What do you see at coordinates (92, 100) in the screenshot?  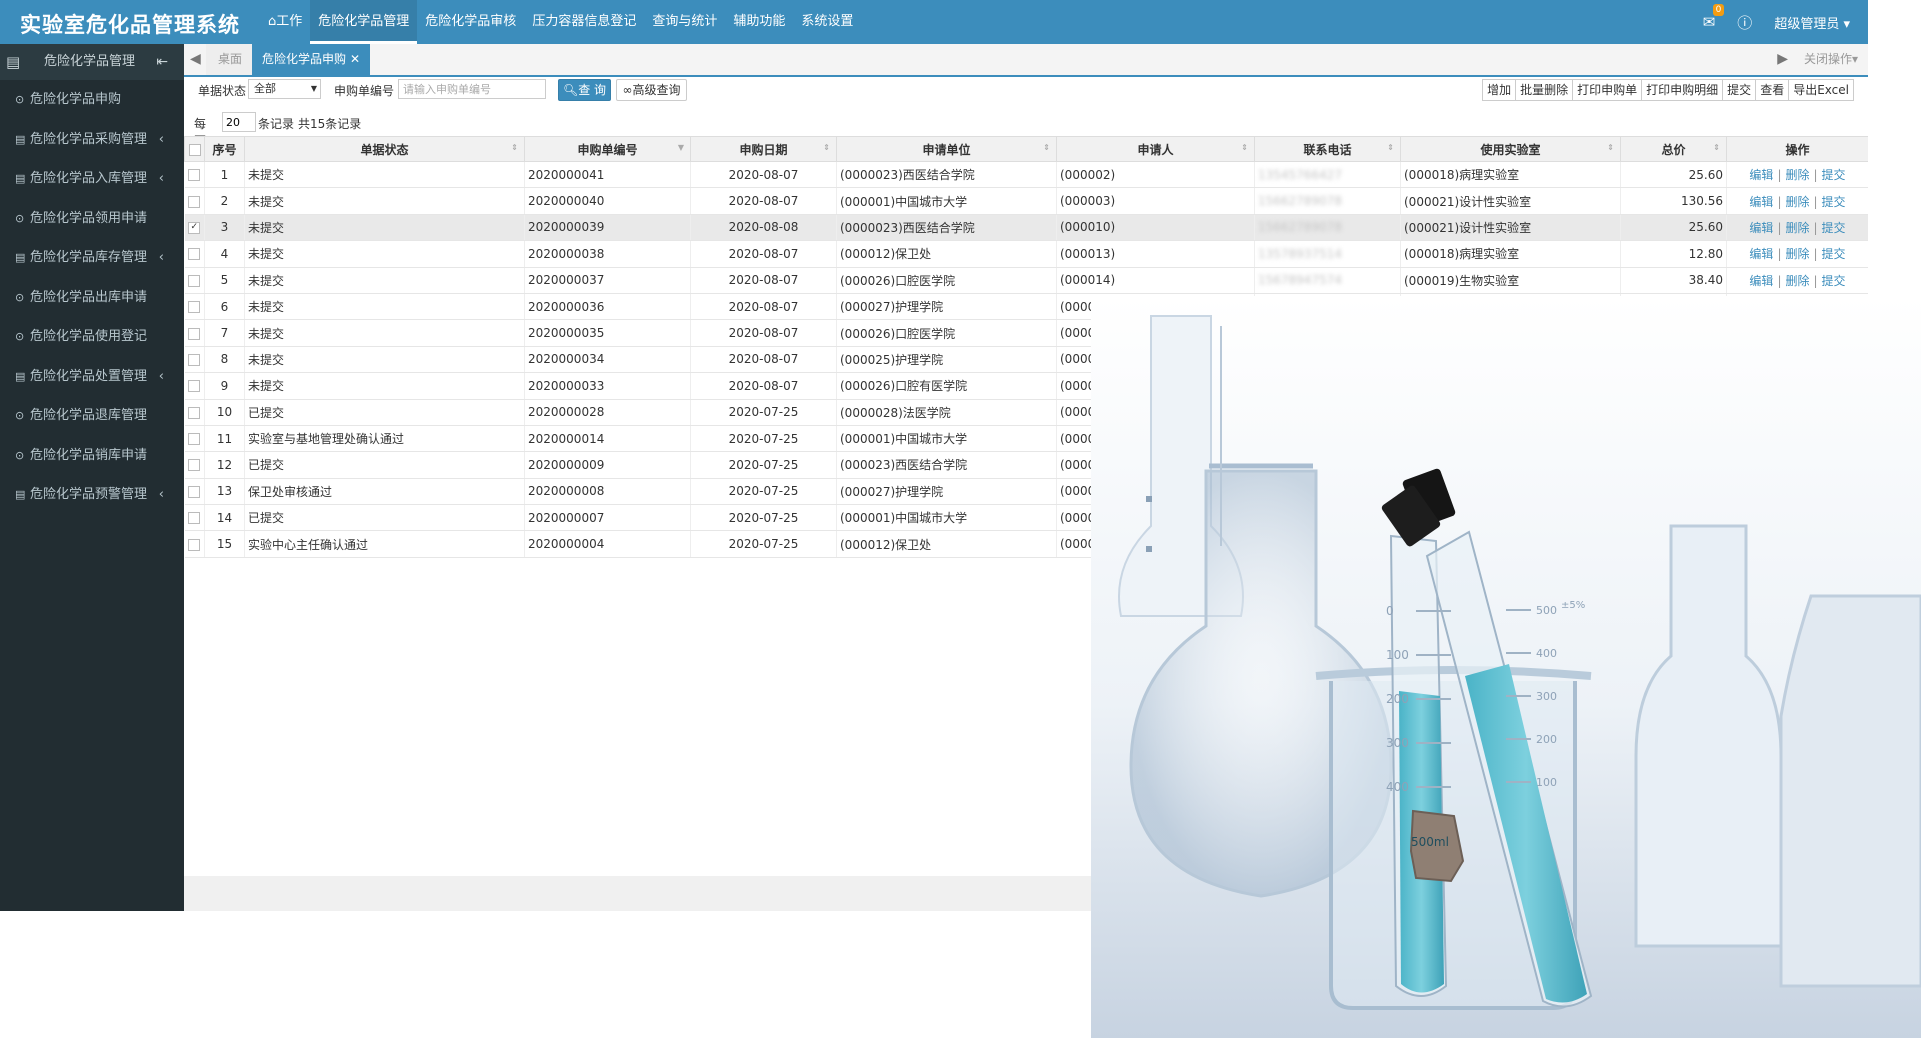 I see `sidebar-item-0: ⊙ 危险化学品申购` at bounding box center [92, 100].